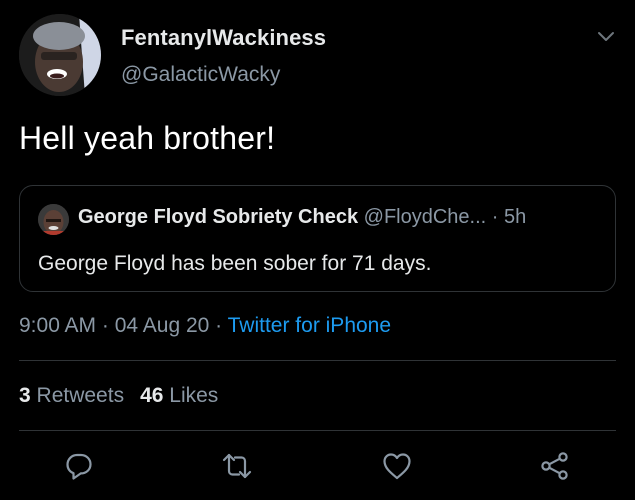 This screenshot has width=635, height=500. Describe the element at coordinates (223, 38) in the screenshot. I see `user-display-name: FentanylWackiness` at that location.